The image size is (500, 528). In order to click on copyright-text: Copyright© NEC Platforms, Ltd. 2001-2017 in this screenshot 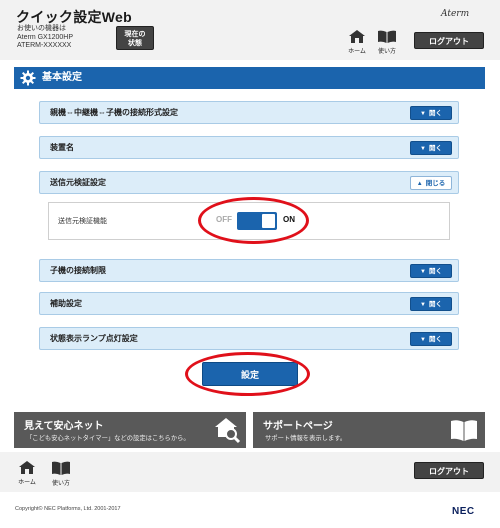, I will do `click(68, 509)`.